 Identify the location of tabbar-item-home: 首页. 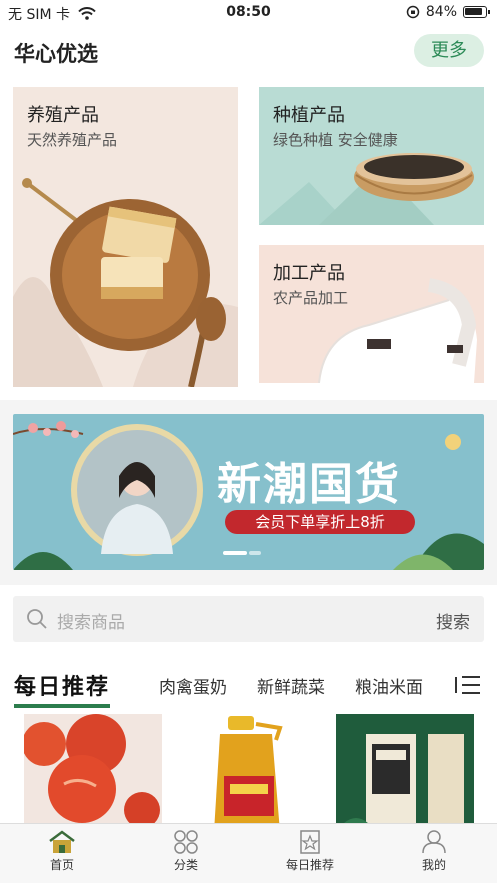
(62, 851).